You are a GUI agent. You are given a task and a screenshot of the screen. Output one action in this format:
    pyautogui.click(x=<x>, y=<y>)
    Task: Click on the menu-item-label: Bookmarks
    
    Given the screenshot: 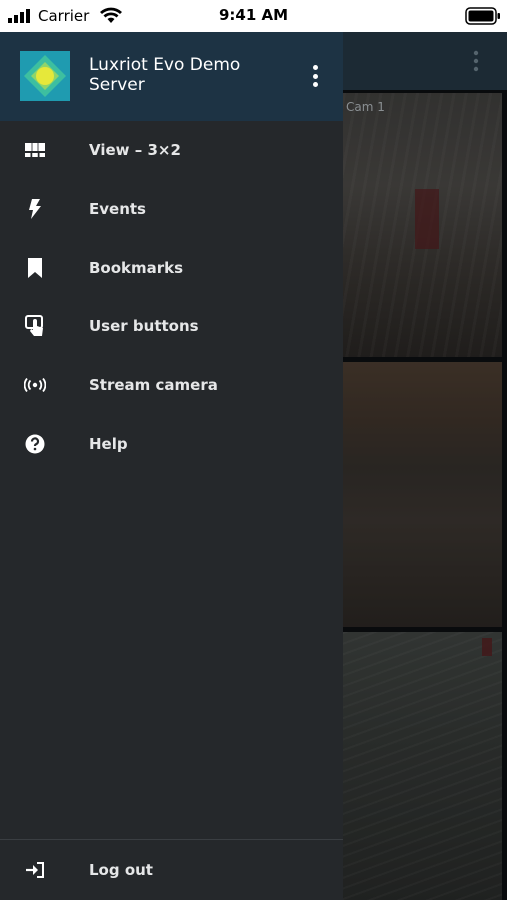 What is the action you would take?
    pyautogui.click(x=136, y=267)
    